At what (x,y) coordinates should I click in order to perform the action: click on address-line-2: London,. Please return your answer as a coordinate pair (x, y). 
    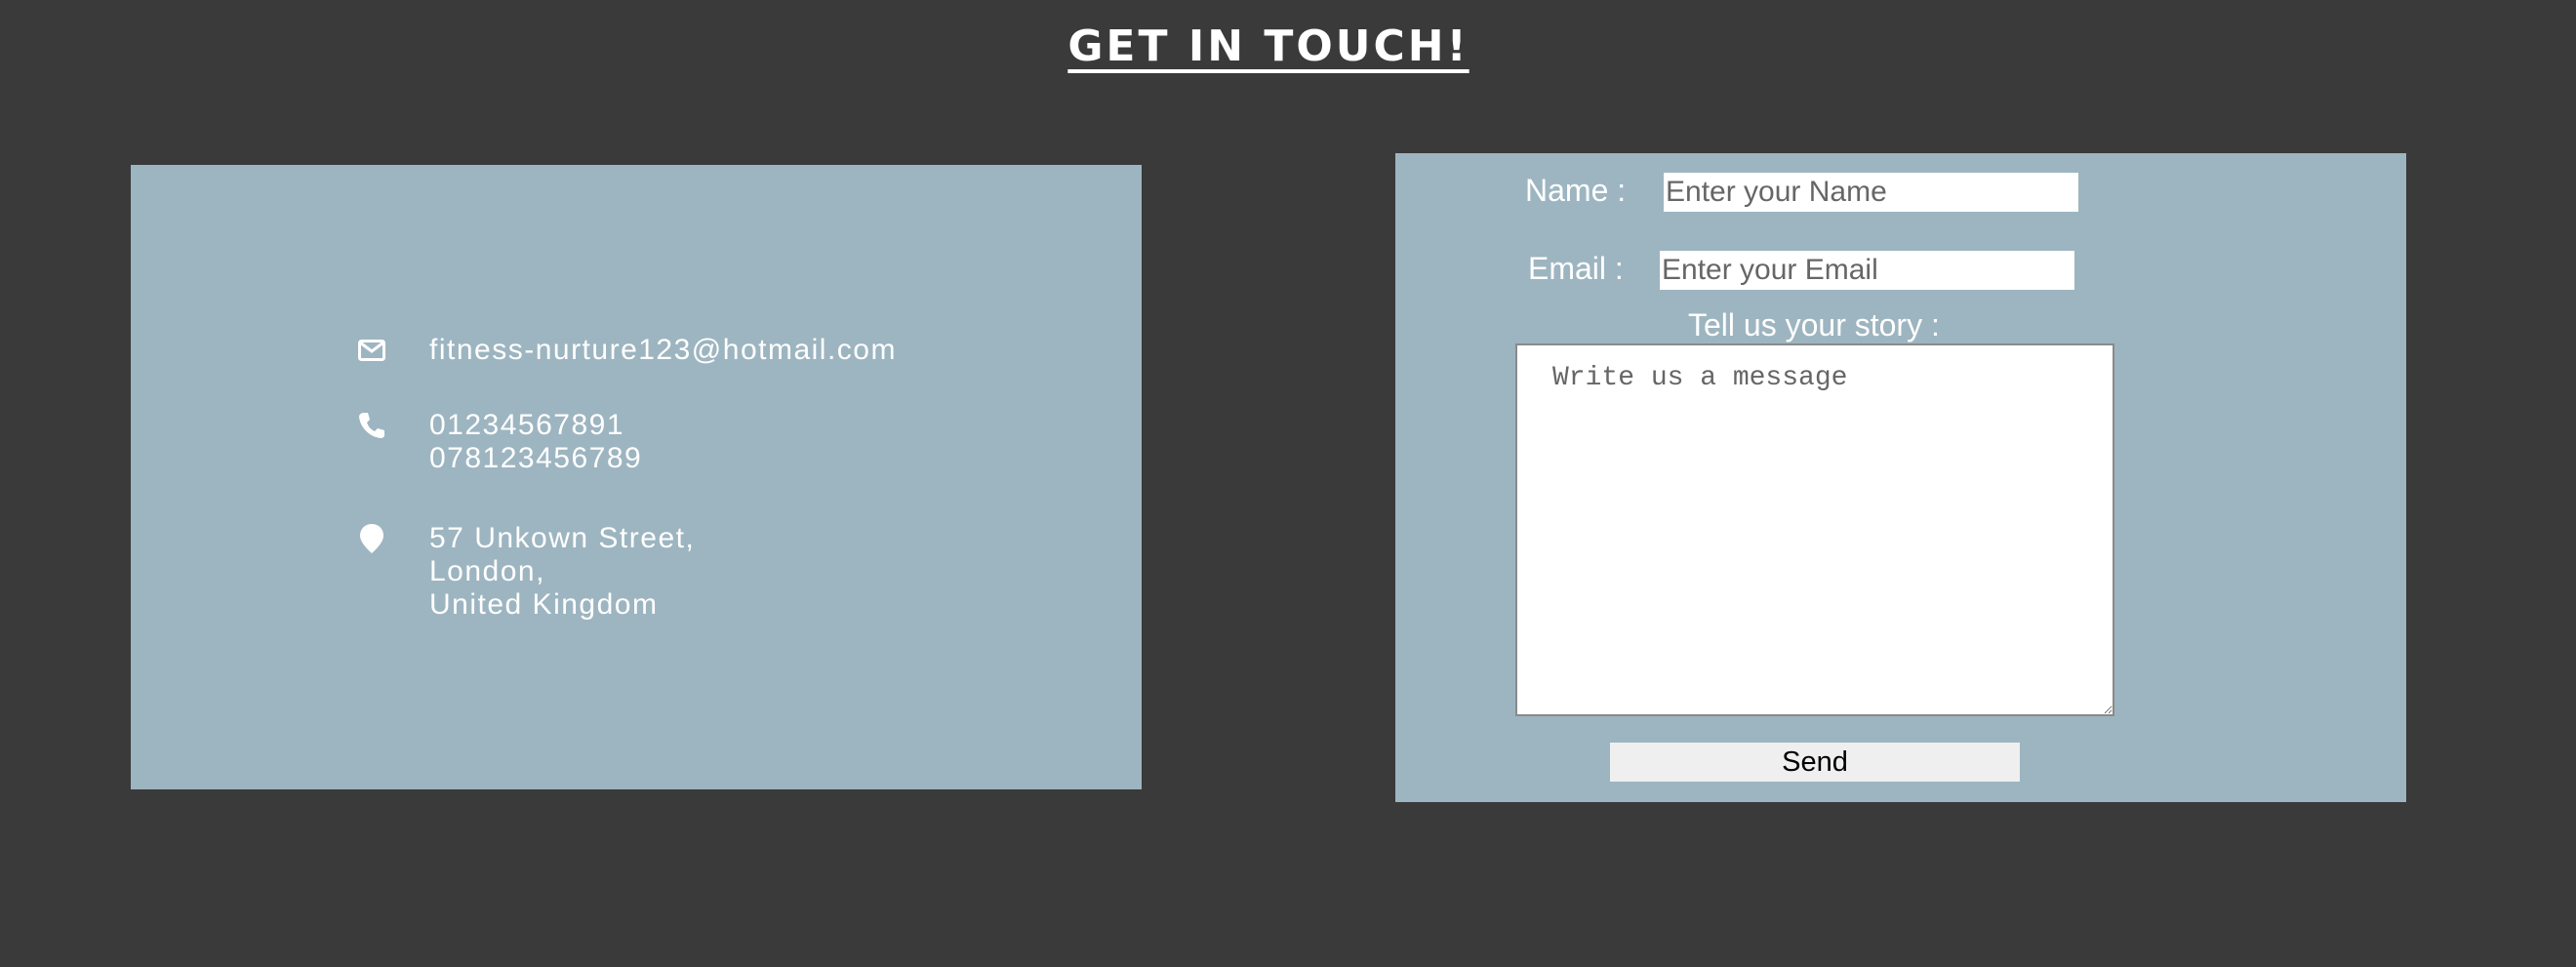
    Looking at the image, I should click on (487, 571).